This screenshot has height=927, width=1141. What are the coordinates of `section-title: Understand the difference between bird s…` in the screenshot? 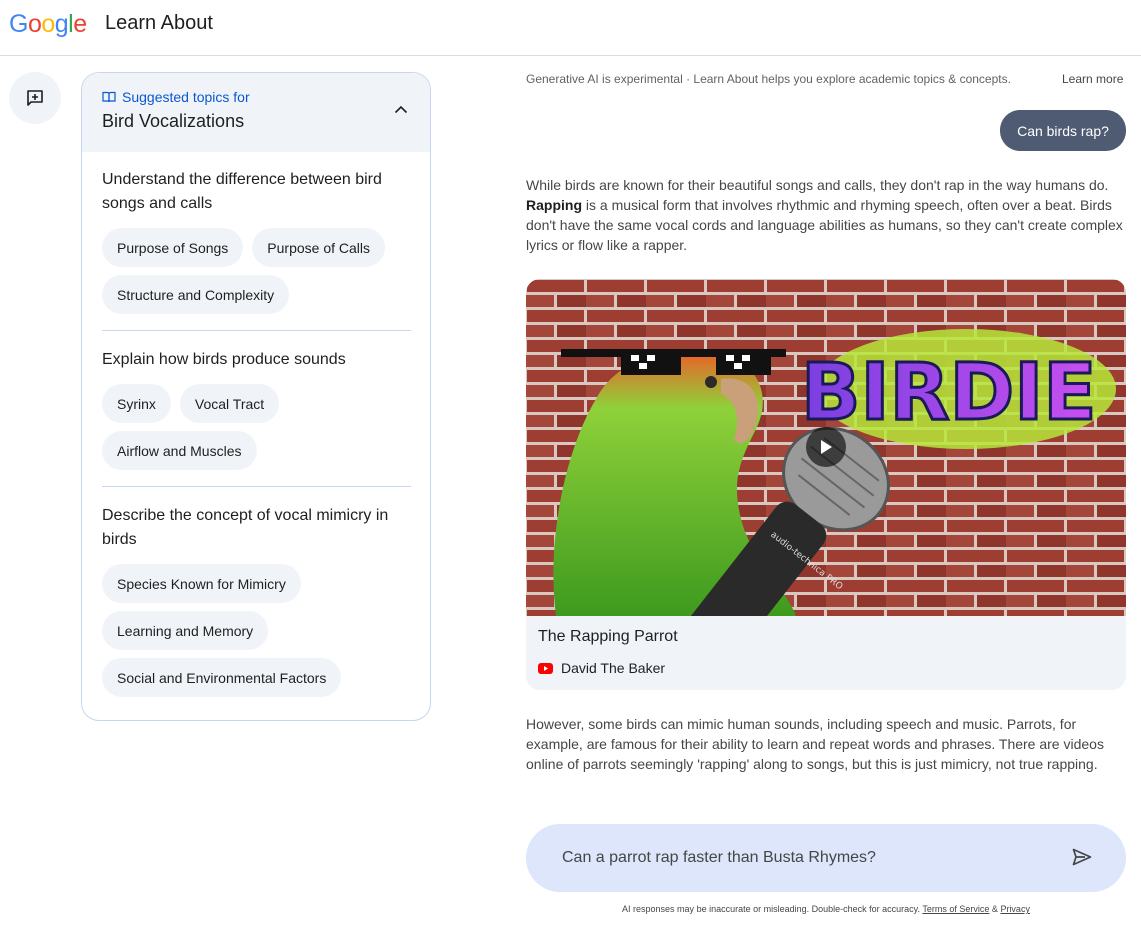 It's located at (242, 191).